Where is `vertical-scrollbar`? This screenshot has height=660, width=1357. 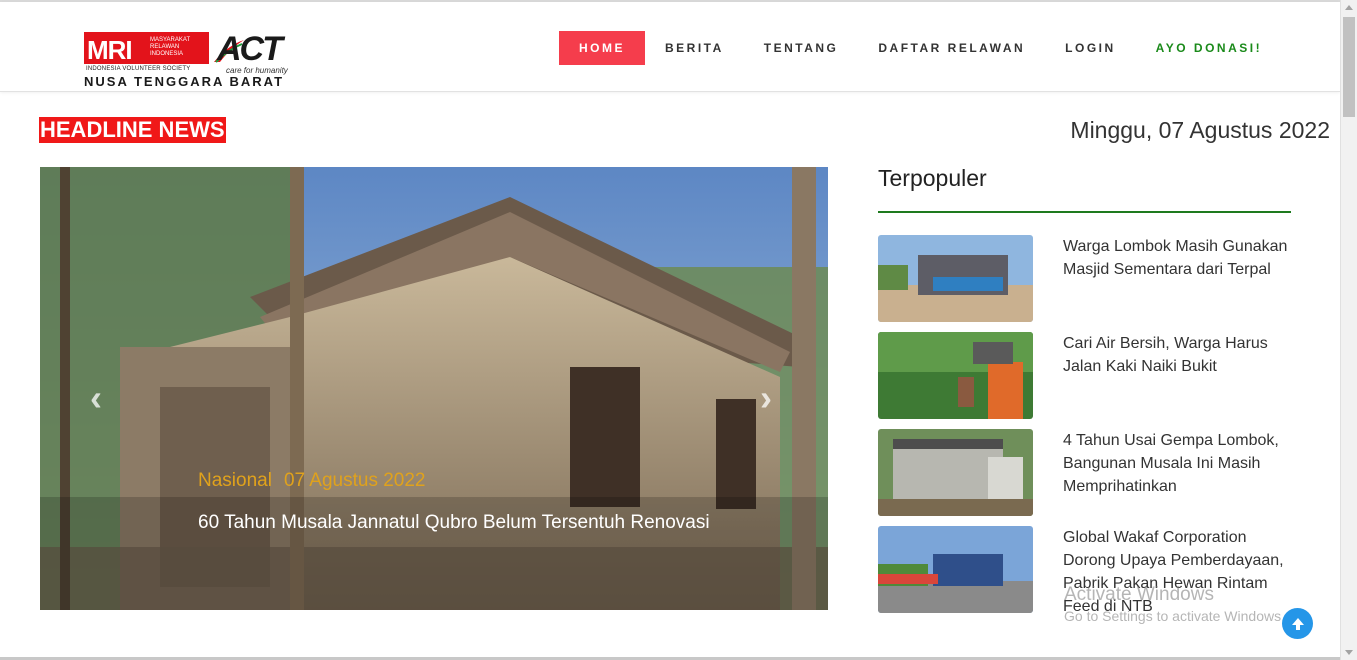 vertical-scrollbar is located at coordinates (1348, 330).